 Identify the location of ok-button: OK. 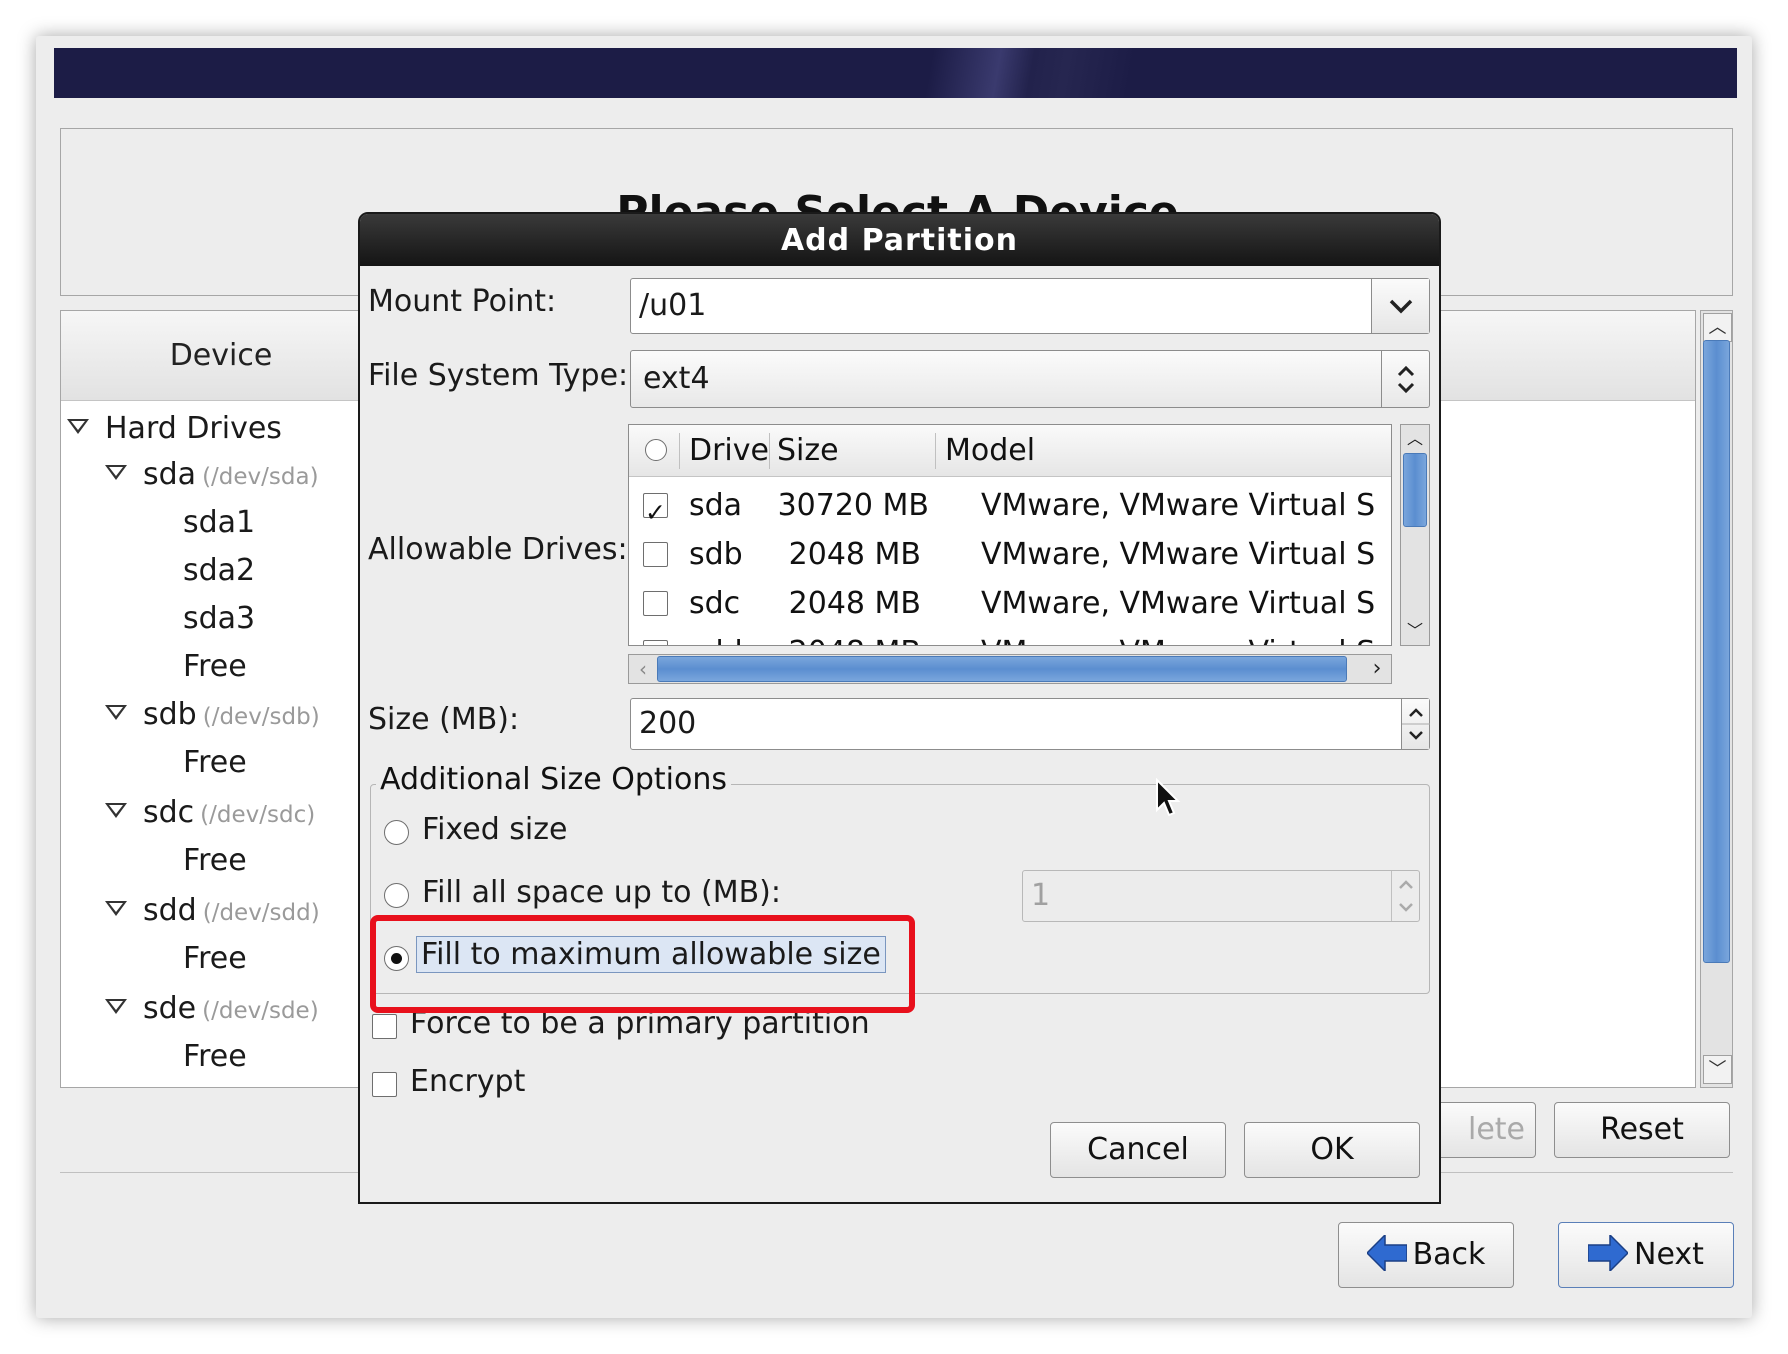
(1332, 1150).